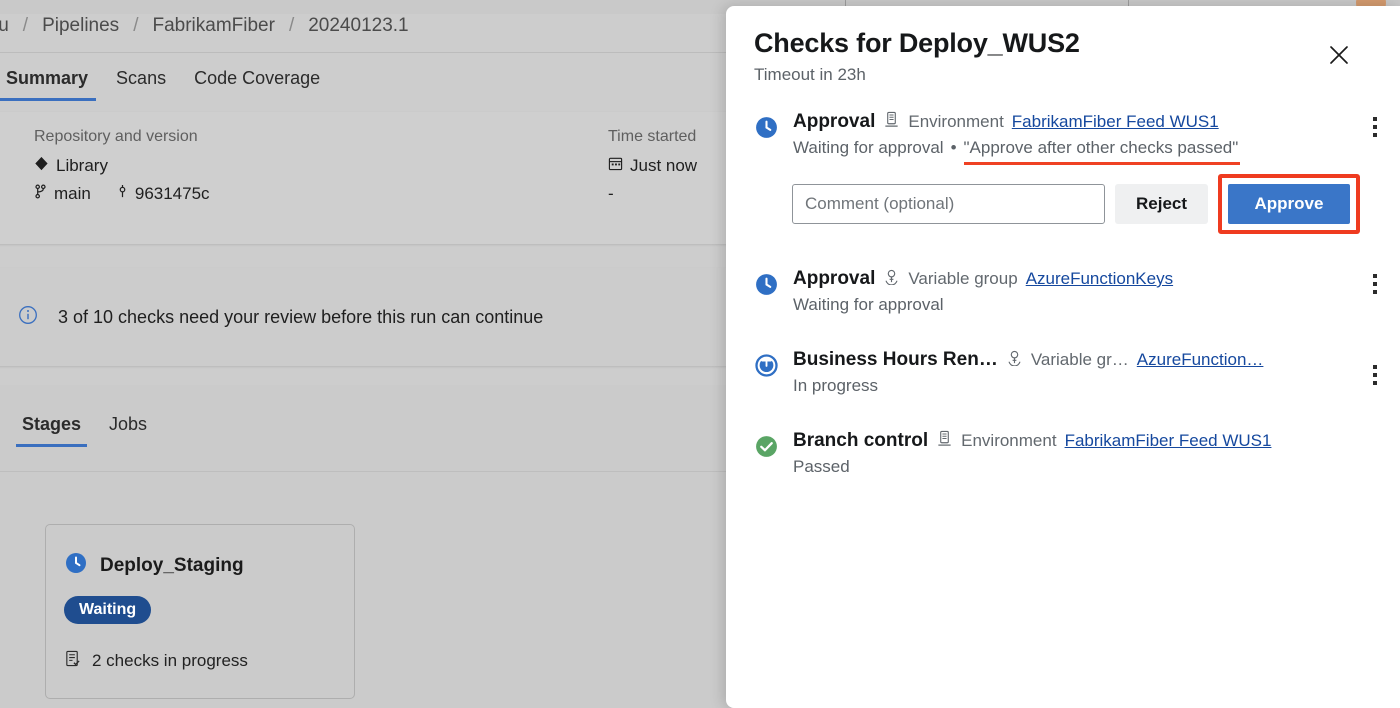 The image size is (1400, 708). What do you see at coordinates (652, 136) in the screenshot?
I see `time-started-label: Time started` at bounding box center [652, 136].